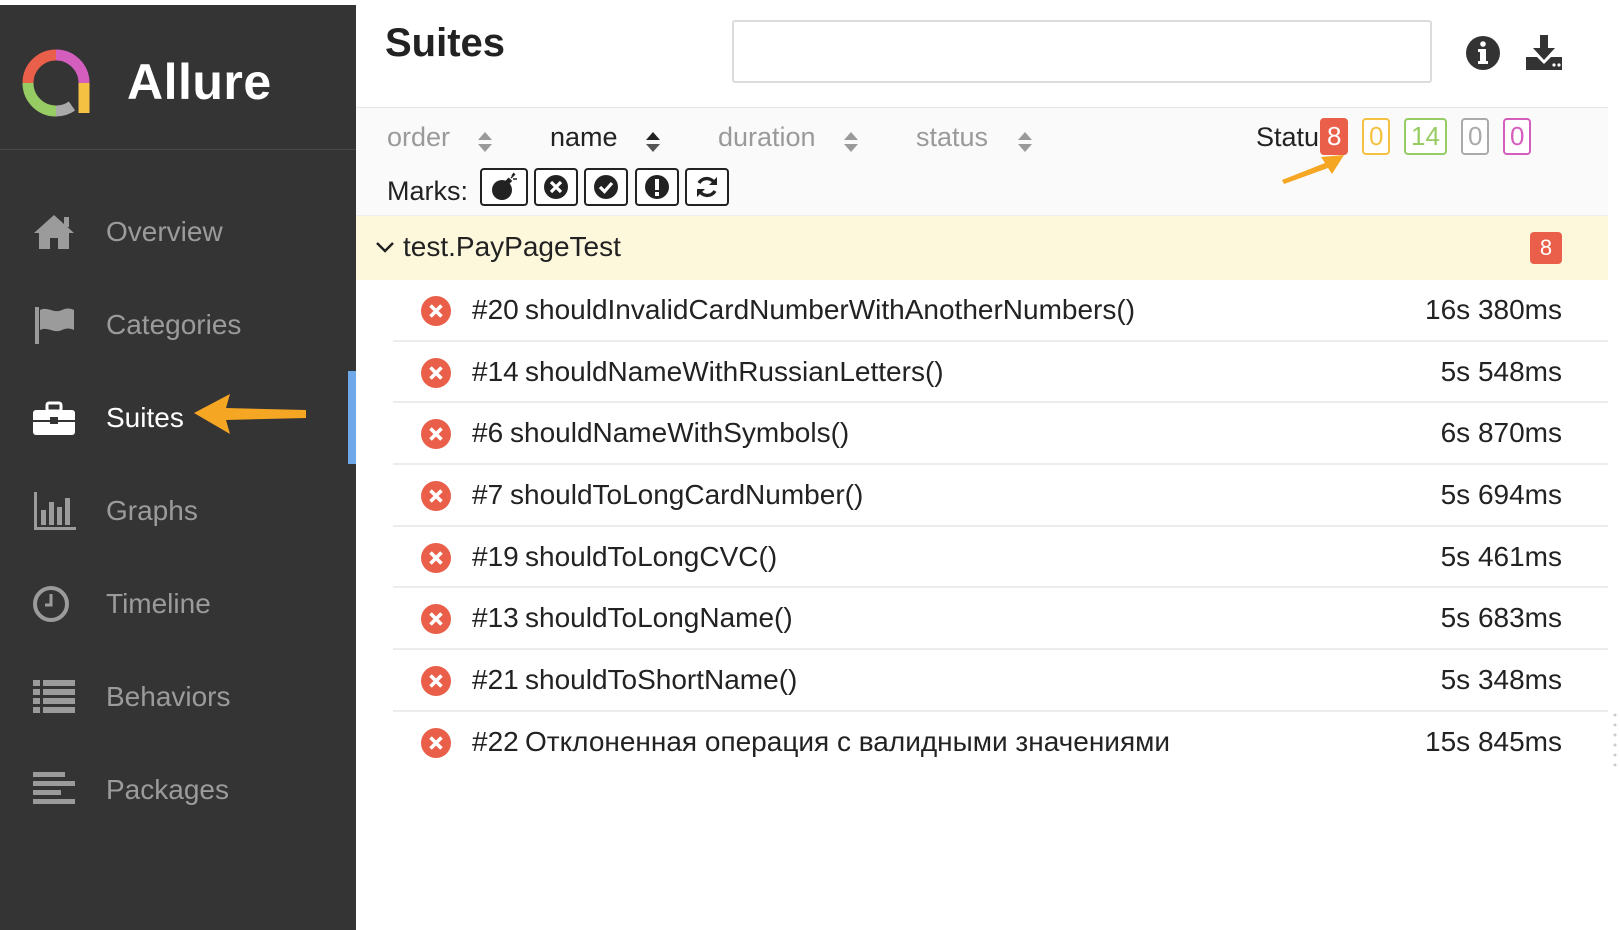  I want to click on test-duration: 5s 348ms, so click(1501, 680).